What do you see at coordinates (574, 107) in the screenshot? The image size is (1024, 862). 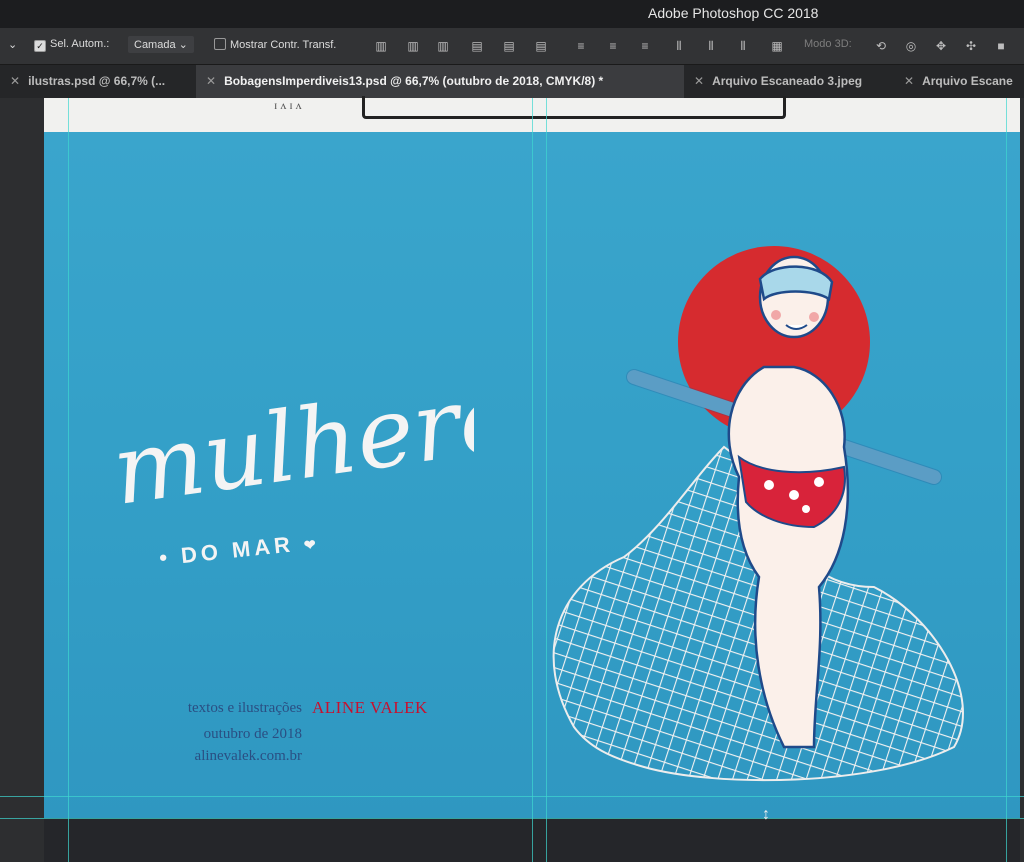 I see `previous-page-frame` at bounding box center [574, 107].